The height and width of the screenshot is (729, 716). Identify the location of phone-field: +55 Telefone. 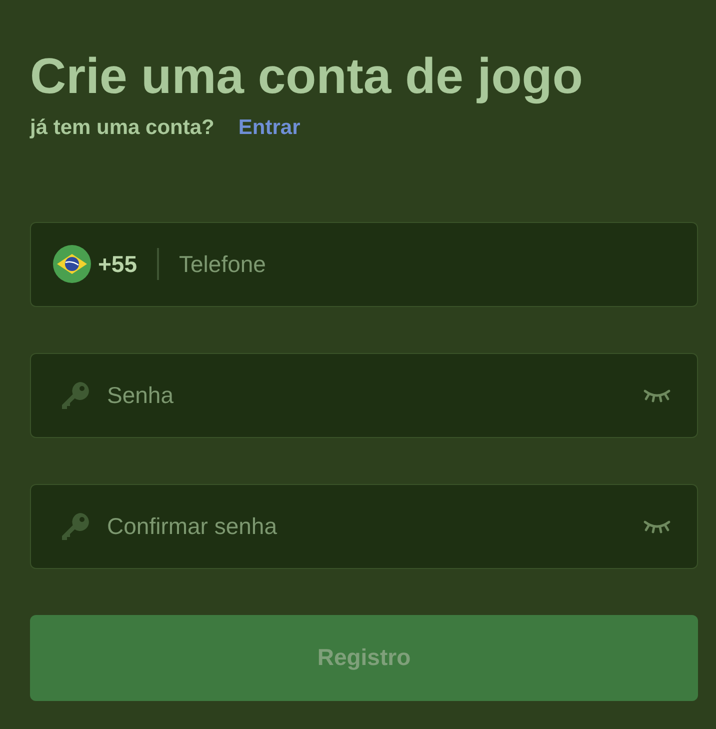
(364, 264).